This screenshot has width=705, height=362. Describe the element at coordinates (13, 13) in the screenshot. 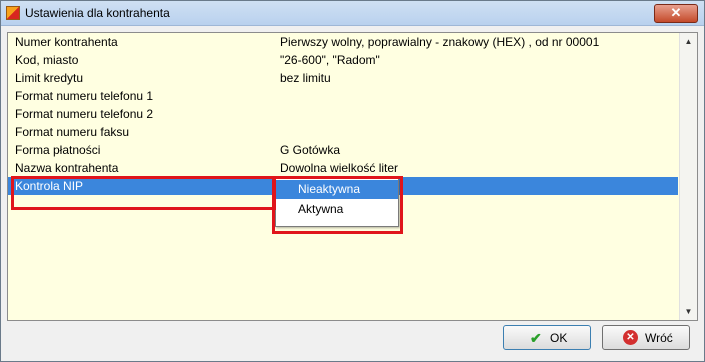

I see `app-icon` at that location.